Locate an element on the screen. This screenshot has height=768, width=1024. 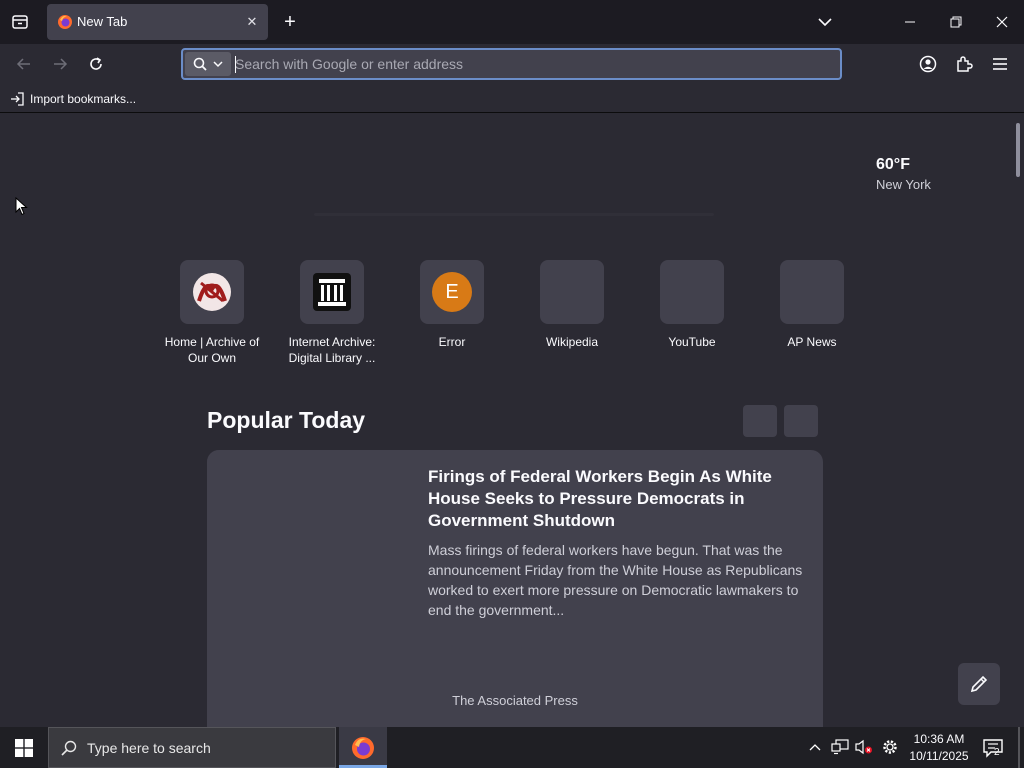
top-site-ap-news: AP News is located at coordinates (812, 305).